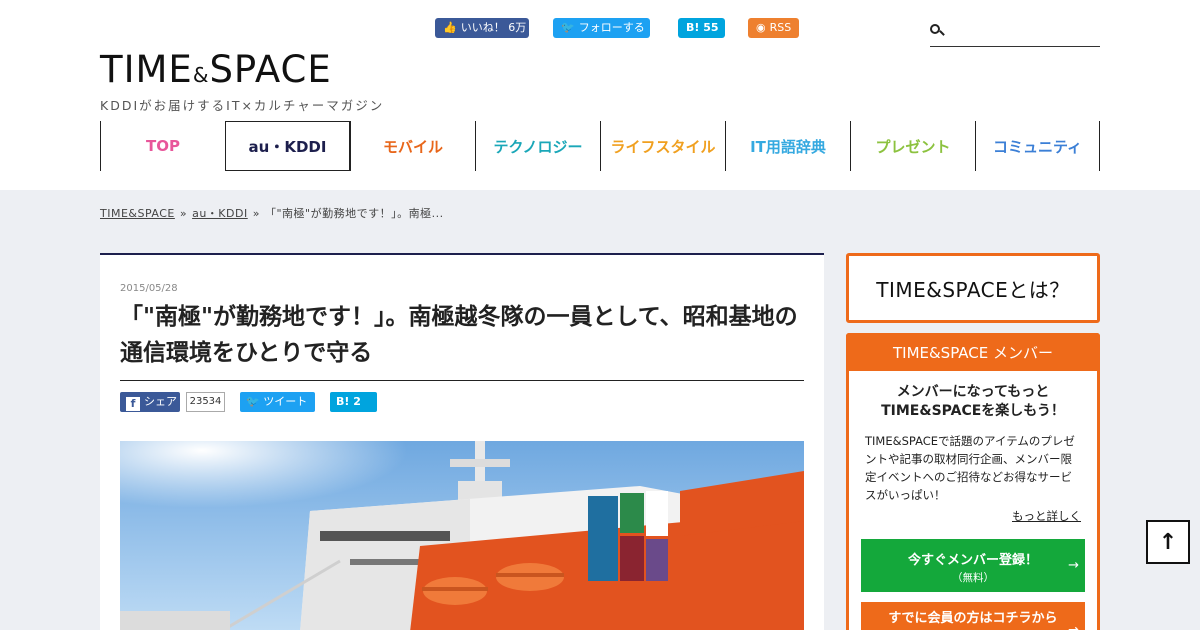 The image size is (1200, 630). What do you see at coordinates (412, 146) in the screenshot?
I see `nav-item-mobile: モバイル` at bounding box center [412, 146].